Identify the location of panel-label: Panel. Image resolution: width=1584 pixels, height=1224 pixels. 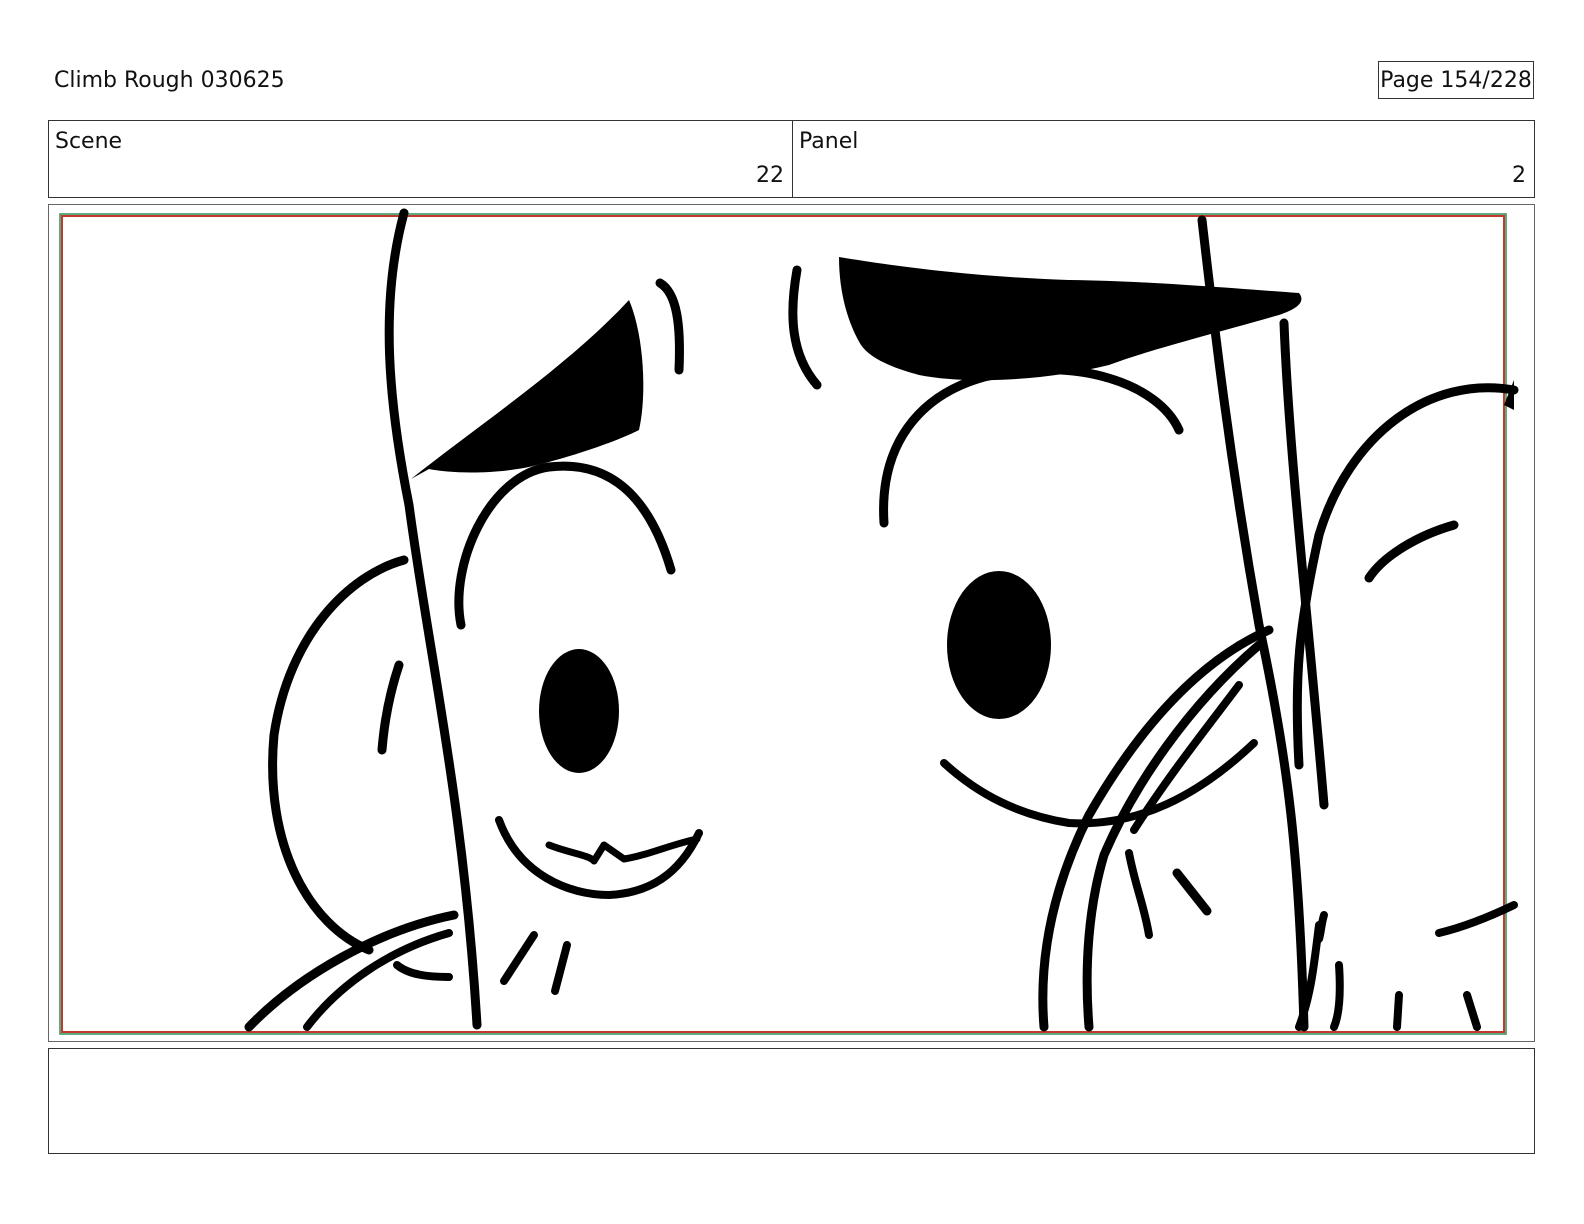
(829, 141).